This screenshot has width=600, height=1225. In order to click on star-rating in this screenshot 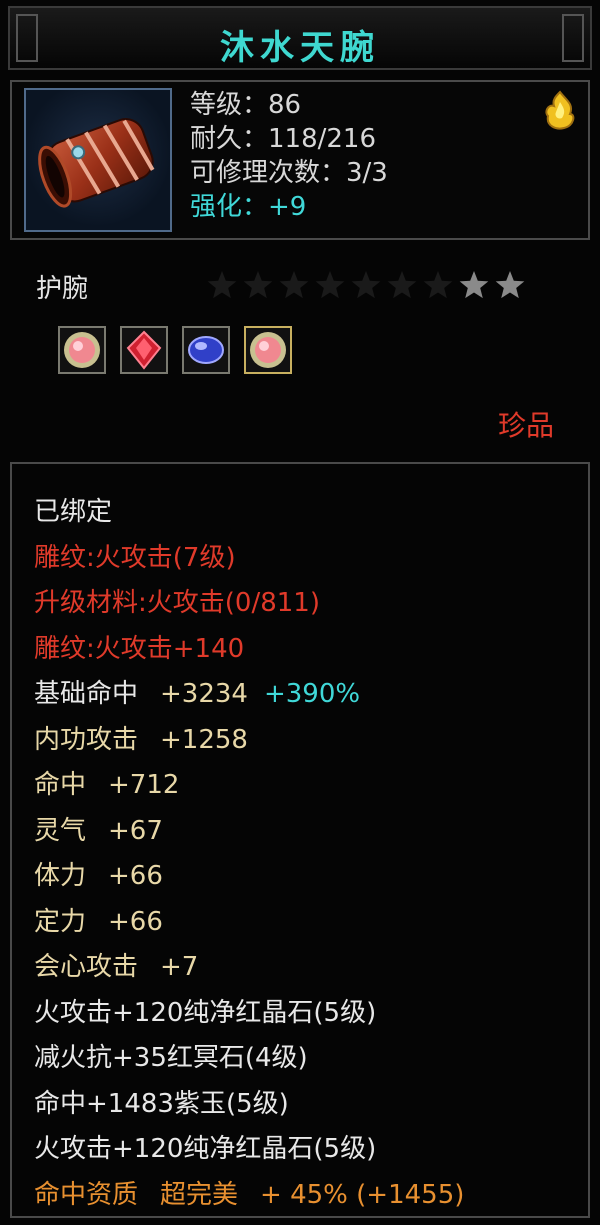, I will do `click(366, 285)`.